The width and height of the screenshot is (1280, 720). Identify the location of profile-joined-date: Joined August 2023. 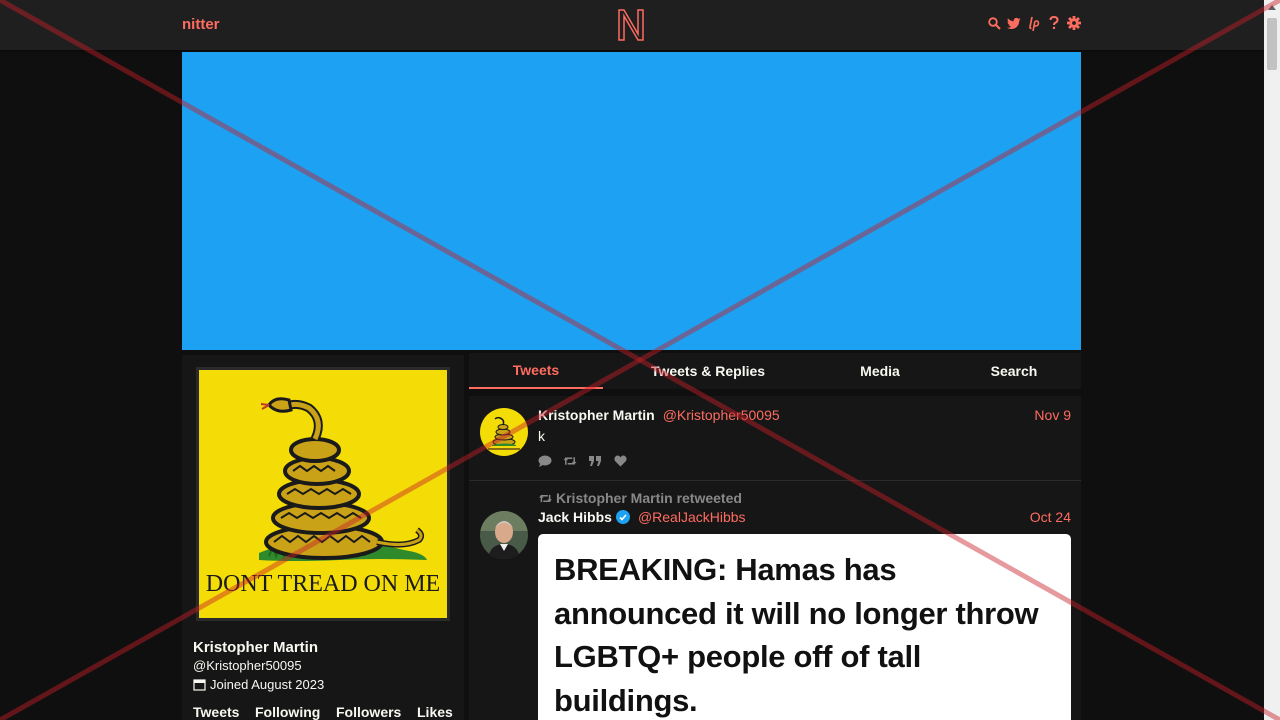
(258, 684).